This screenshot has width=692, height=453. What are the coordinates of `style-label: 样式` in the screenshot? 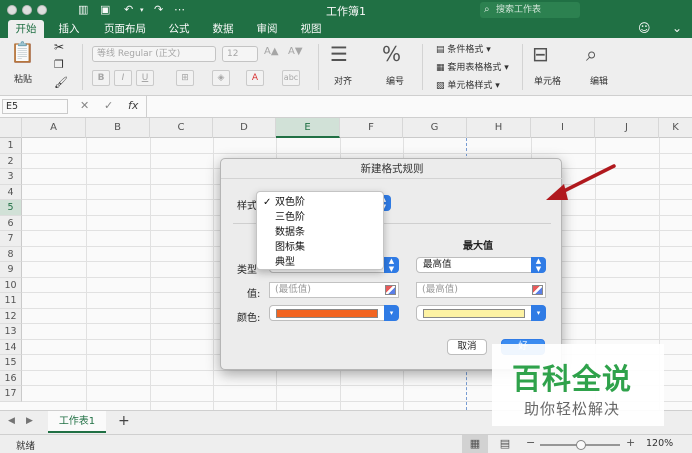 It's located at (247, 206).